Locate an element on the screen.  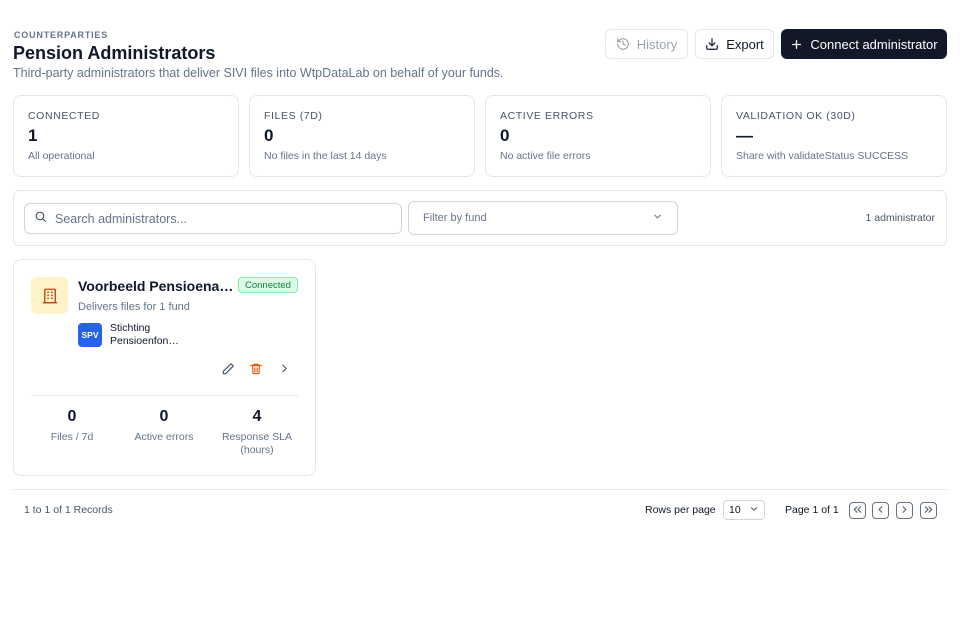
stat-label: FILES (7D) is located at coordinates (293, 116).